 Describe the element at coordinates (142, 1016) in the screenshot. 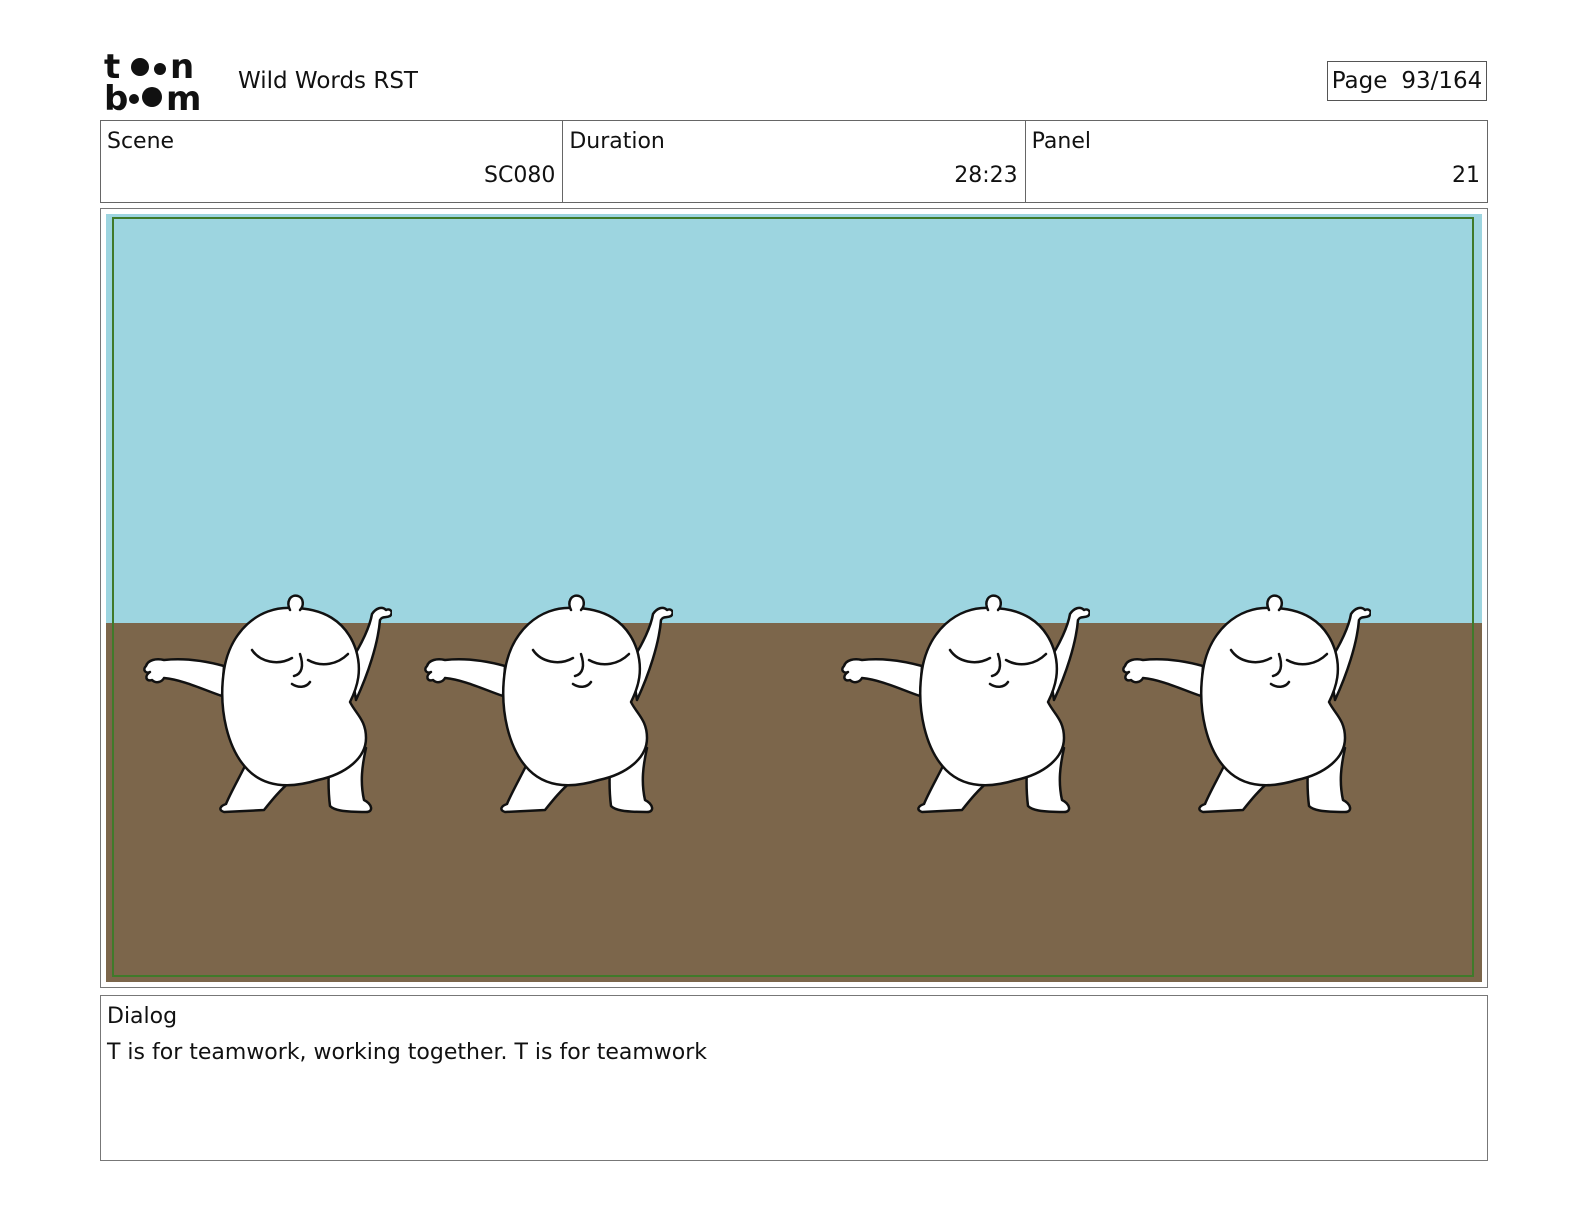

I see `dialog-label: Dialog` at that location.